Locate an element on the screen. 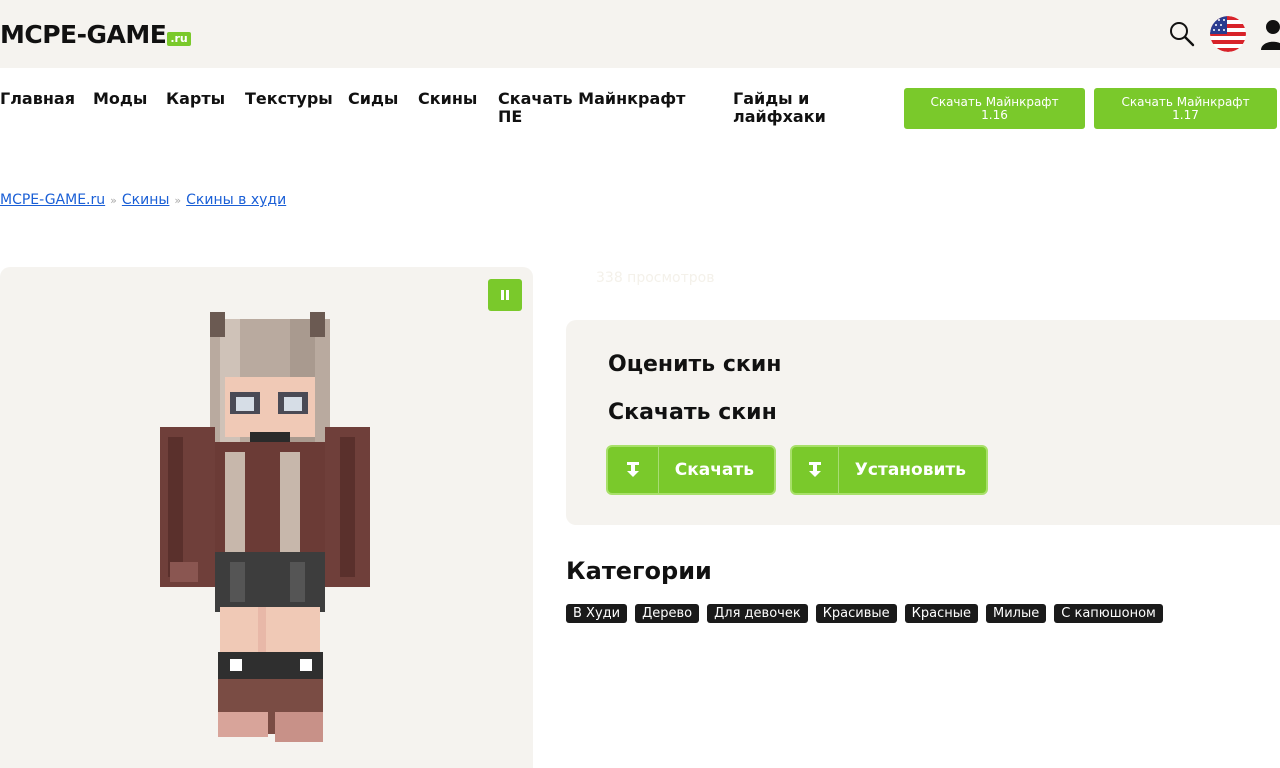 The image size is (1280, 768). download-arrow-icon is located at coordinates (633, 470).